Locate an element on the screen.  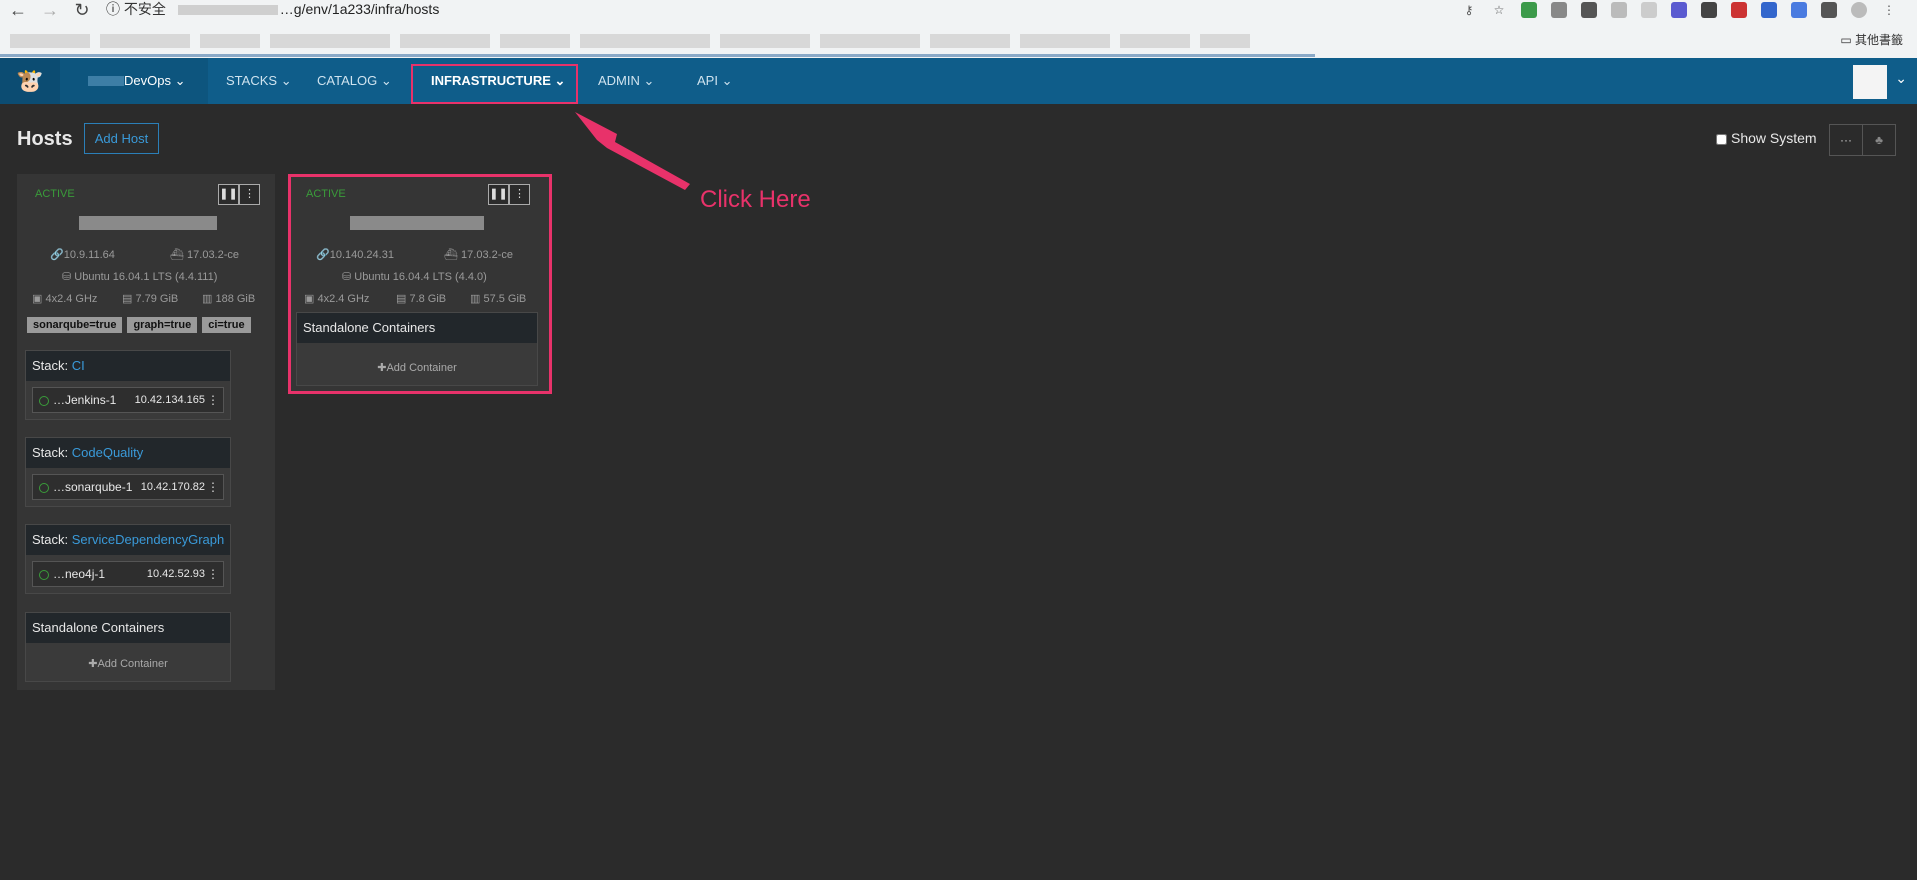
env-label: DevOps is located at coordinates (147, 80).